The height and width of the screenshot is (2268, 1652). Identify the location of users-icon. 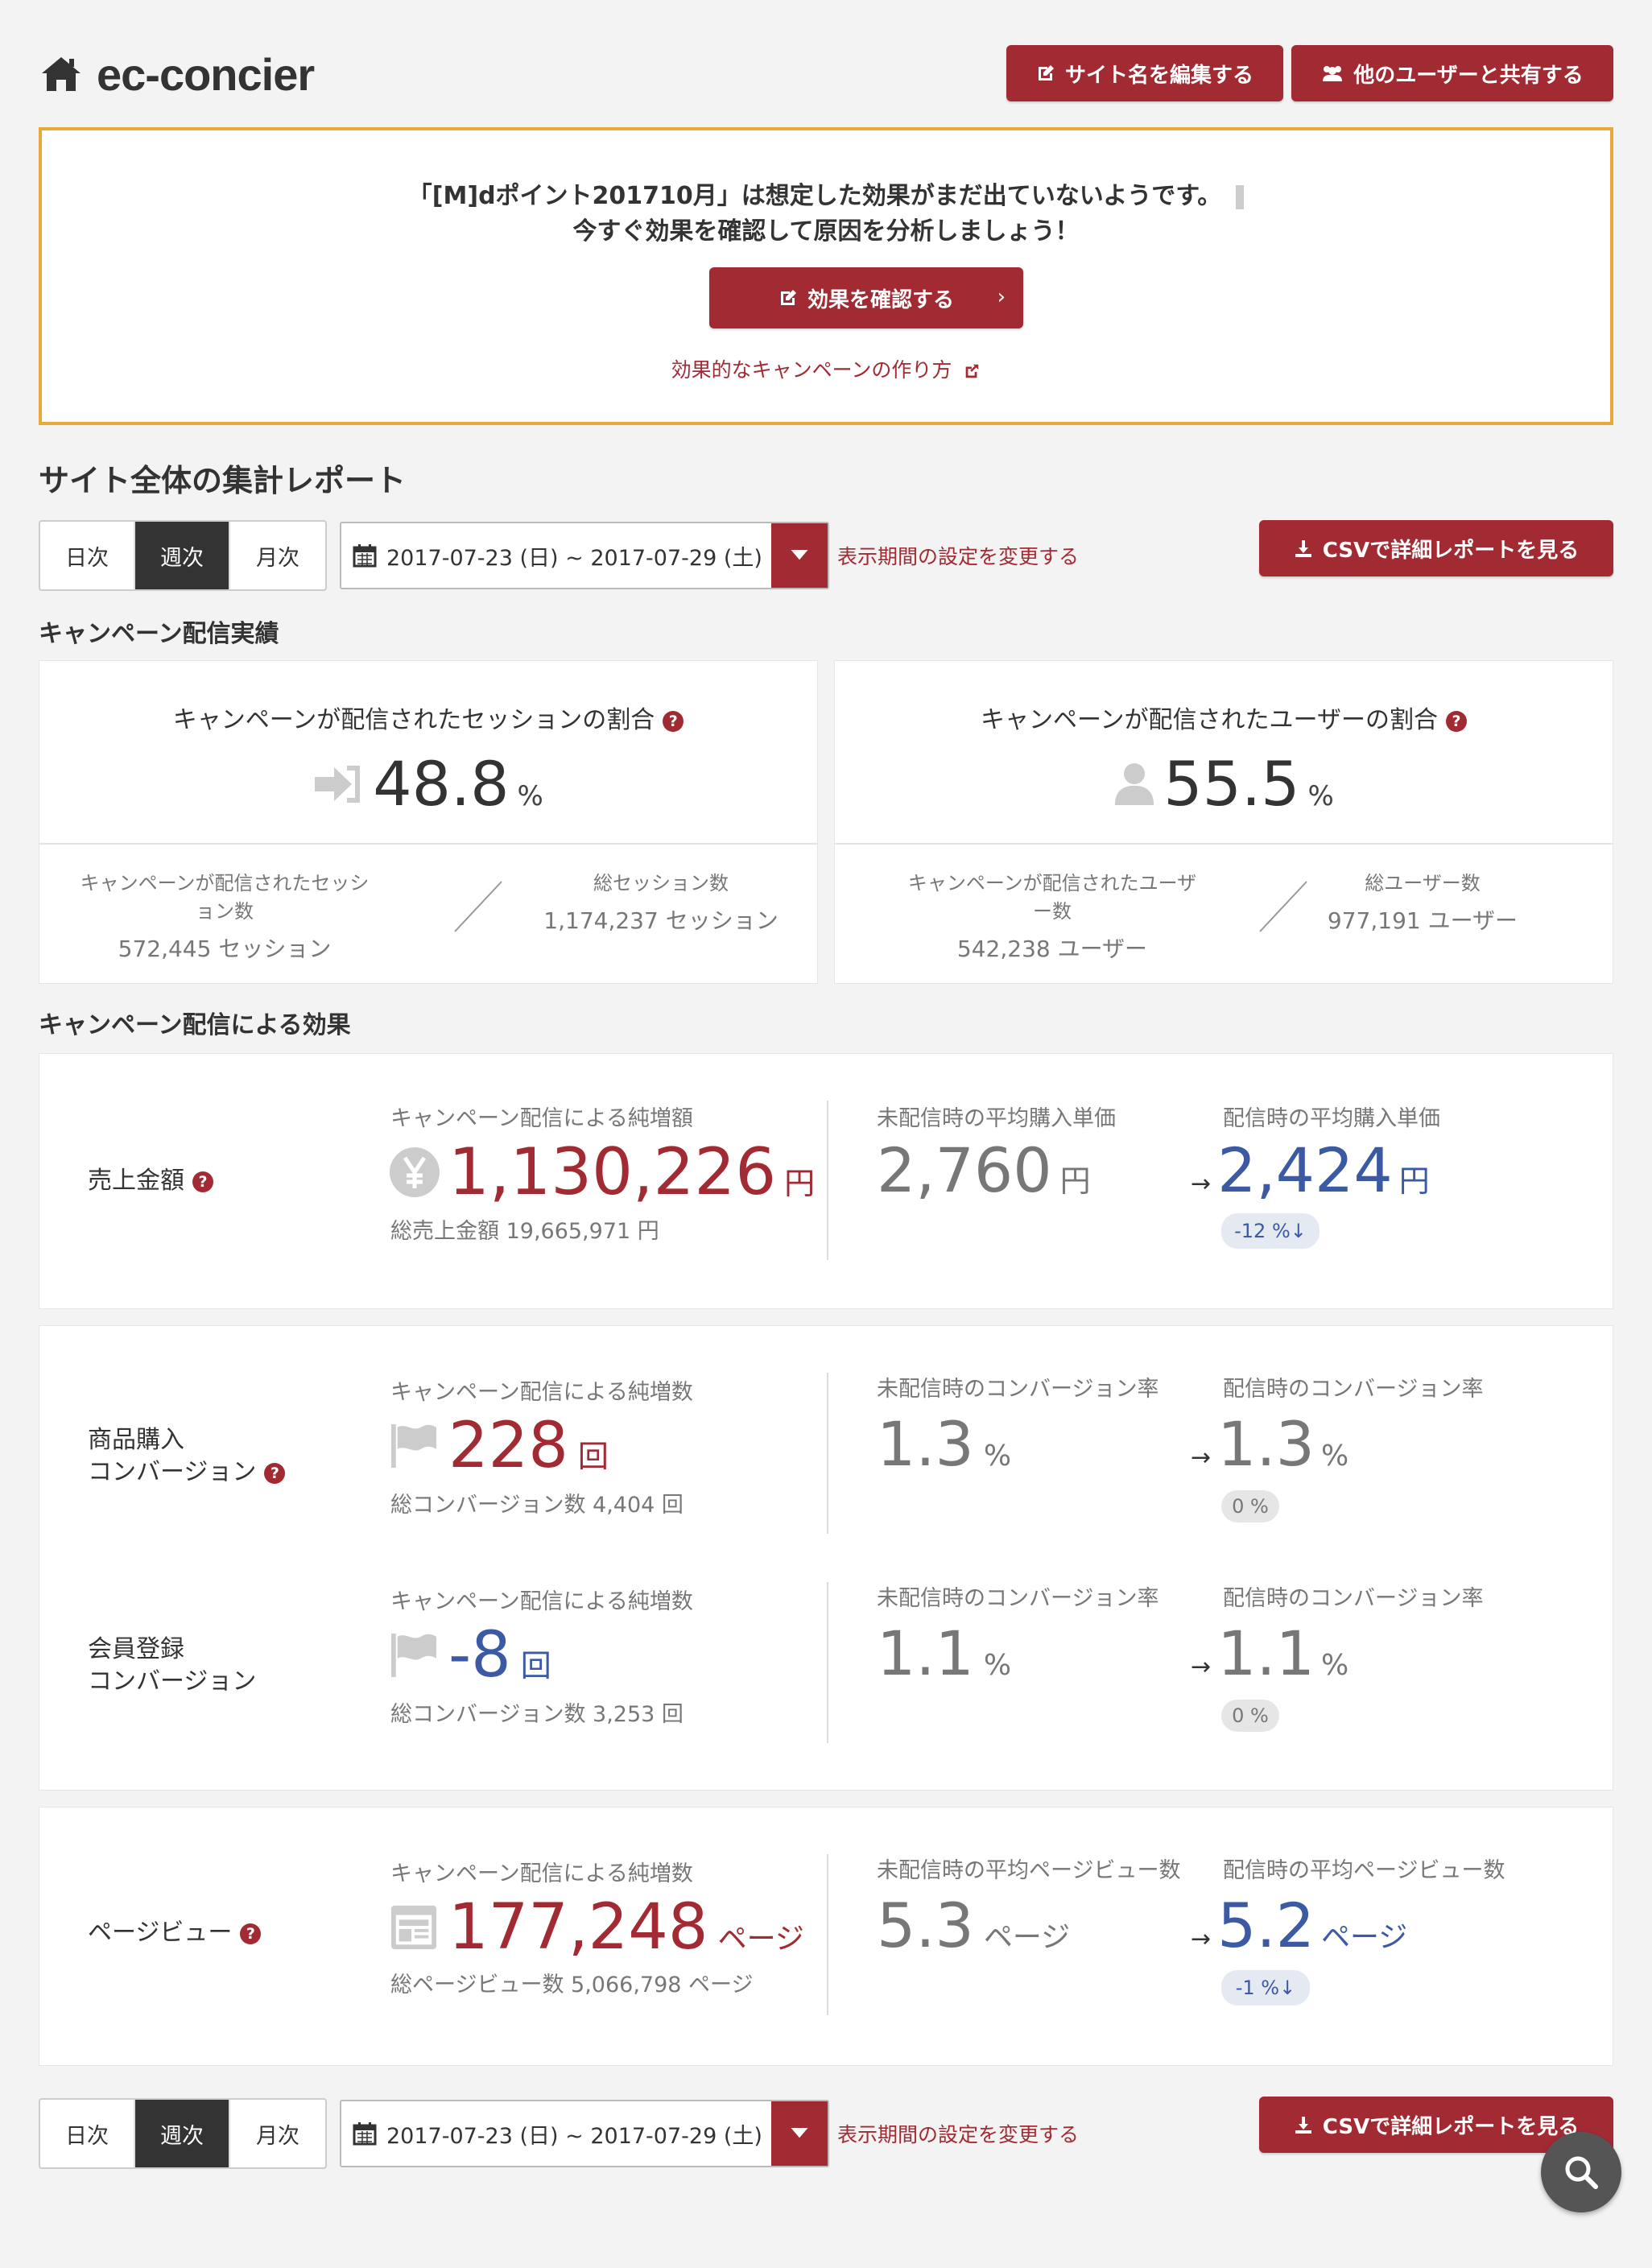
(1333, 73).